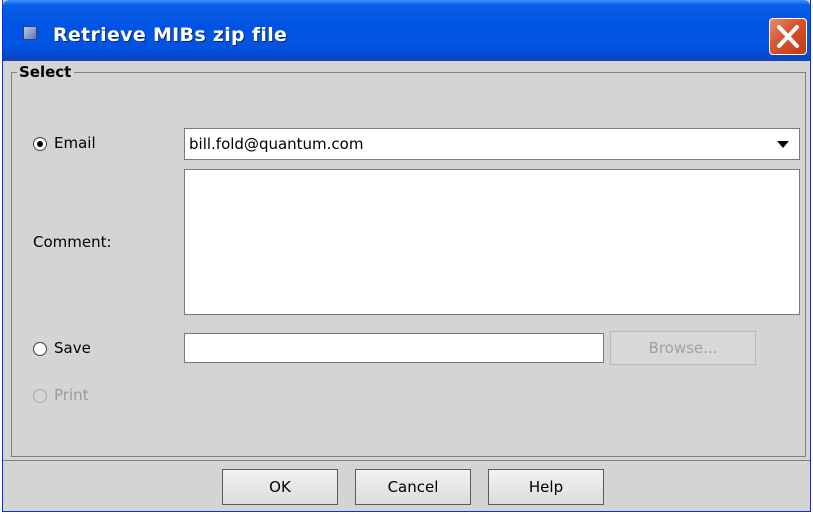  Describe the element at coordinates (75, 143) in the screenshot. I see `email-label: Email` at that location.